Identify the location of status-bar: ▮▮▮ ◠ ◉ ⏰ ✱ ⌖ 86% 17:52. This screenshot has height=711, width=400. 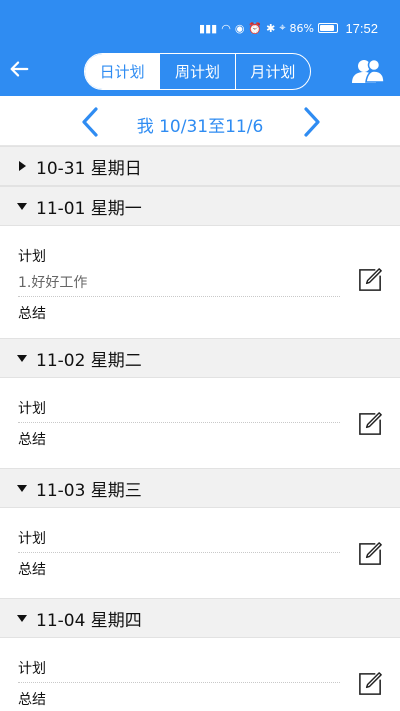
(200, 20).